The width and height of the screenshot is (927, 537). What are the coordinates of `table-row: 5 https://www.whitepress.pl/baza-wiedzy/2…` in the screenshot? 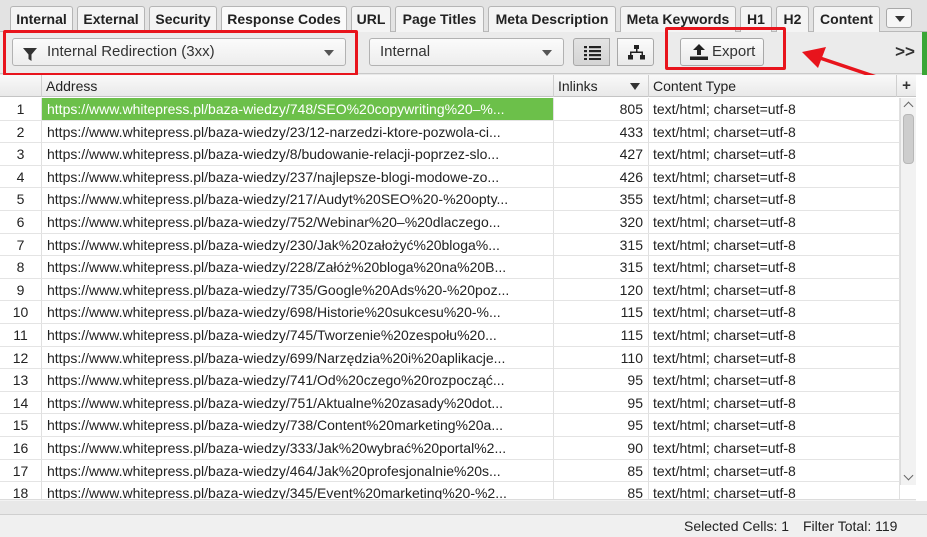 It's located at (450, 199).